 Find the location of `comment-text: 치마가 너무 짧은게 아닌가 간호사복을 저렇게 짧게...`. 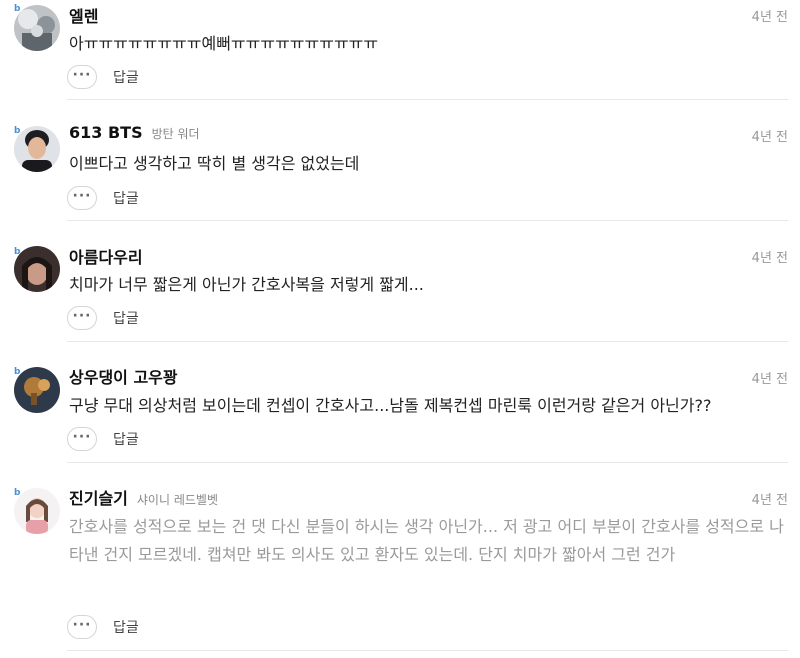

comment-text: 치마가 너무 짧은게 아닌가 간호사복을 저렇게 짧게... is located at coordinates (246, 284).